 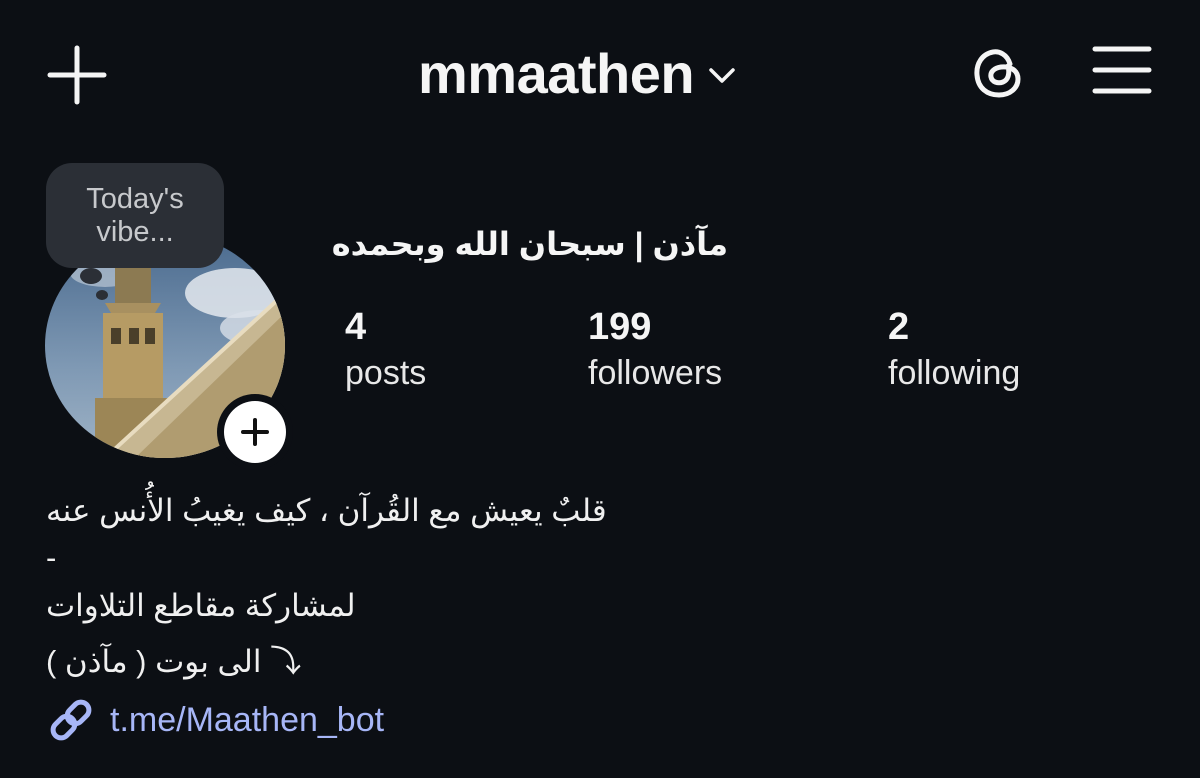 I want to click on link-icon, so click(x=71, y=720).